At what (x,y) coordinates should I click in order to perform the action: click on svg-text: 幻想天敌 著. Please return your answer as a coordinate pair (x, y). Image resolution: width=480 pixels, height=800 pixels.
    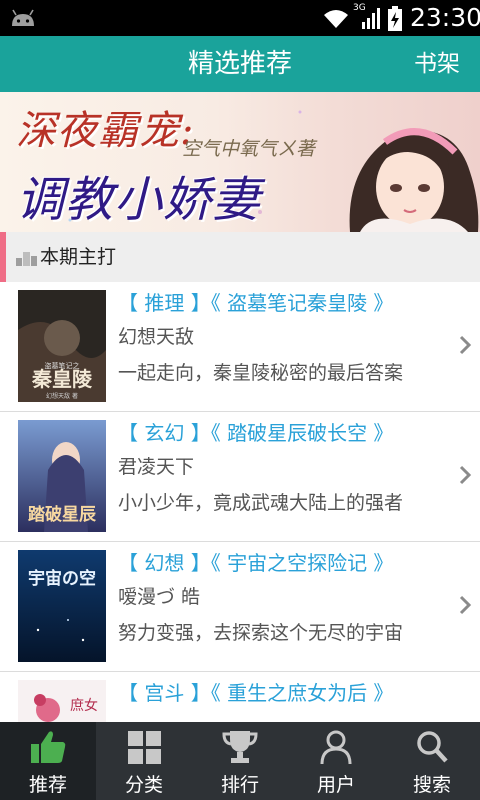
    Looking at the image, I should click on (62, 396).